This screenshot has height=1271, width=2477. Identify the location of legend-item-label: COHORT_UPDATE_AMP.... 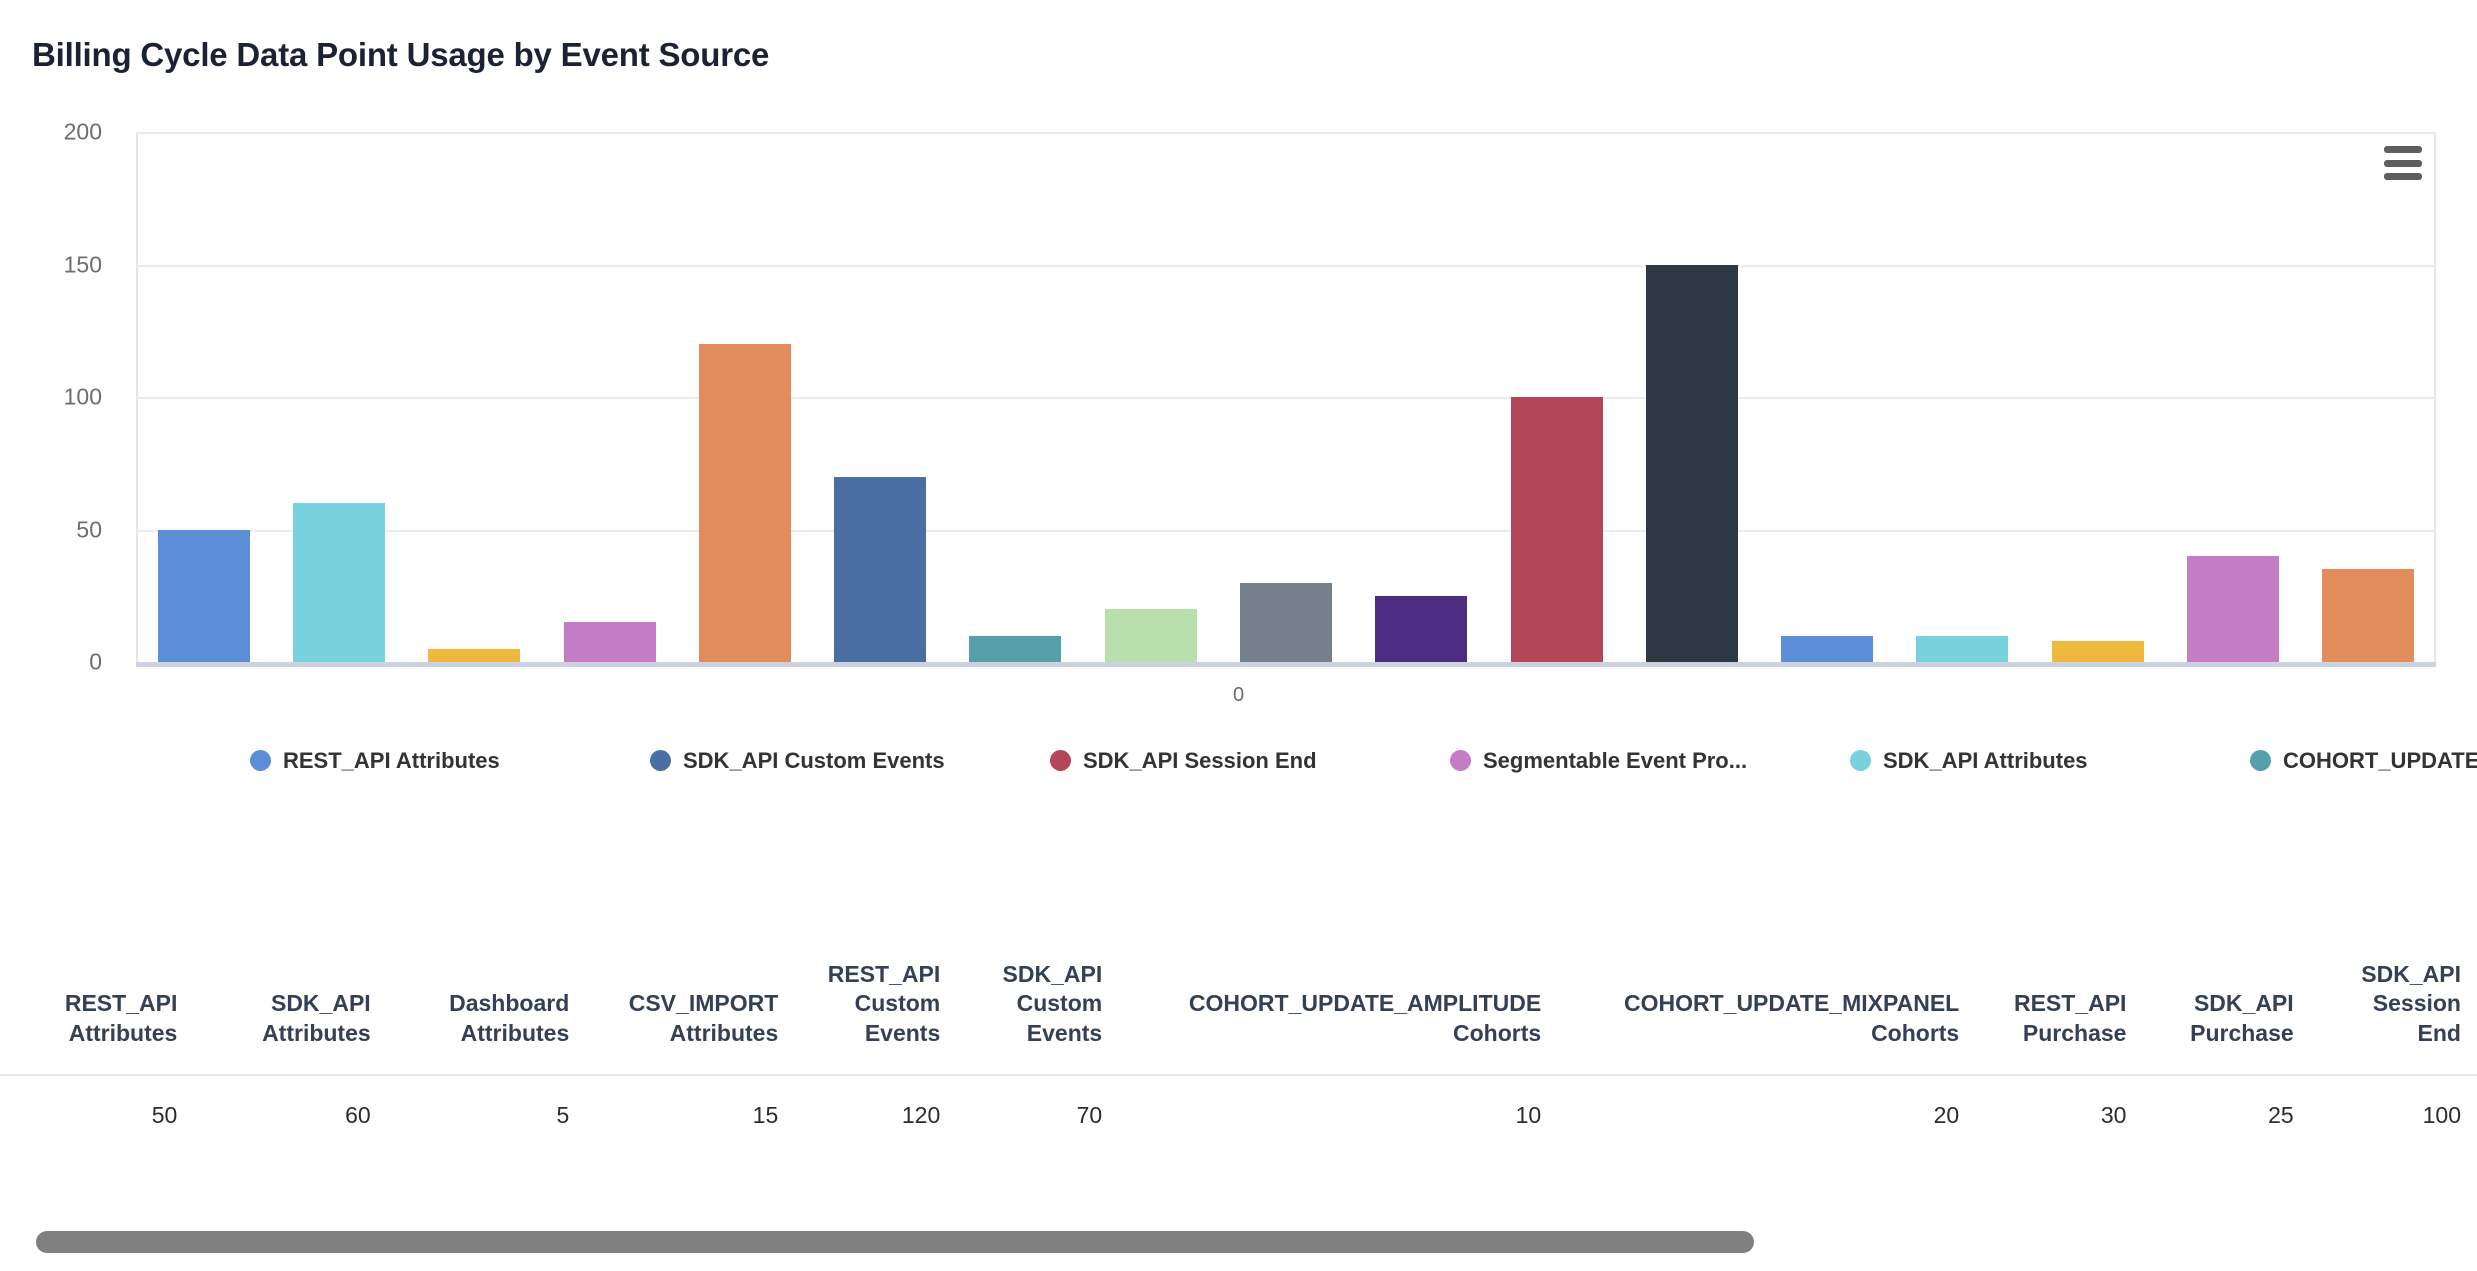
(2380, 760).